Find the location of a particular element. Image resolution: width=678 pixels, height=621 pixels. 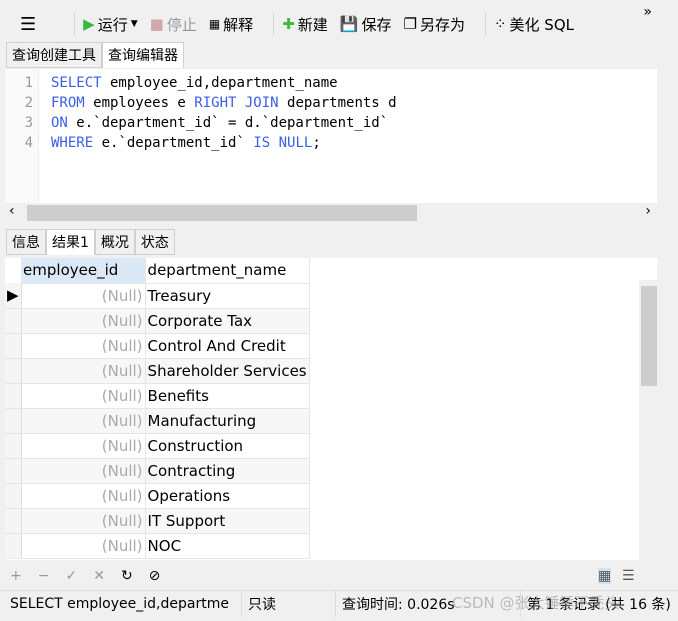

more-button: » is located at coordinates (647, 12).